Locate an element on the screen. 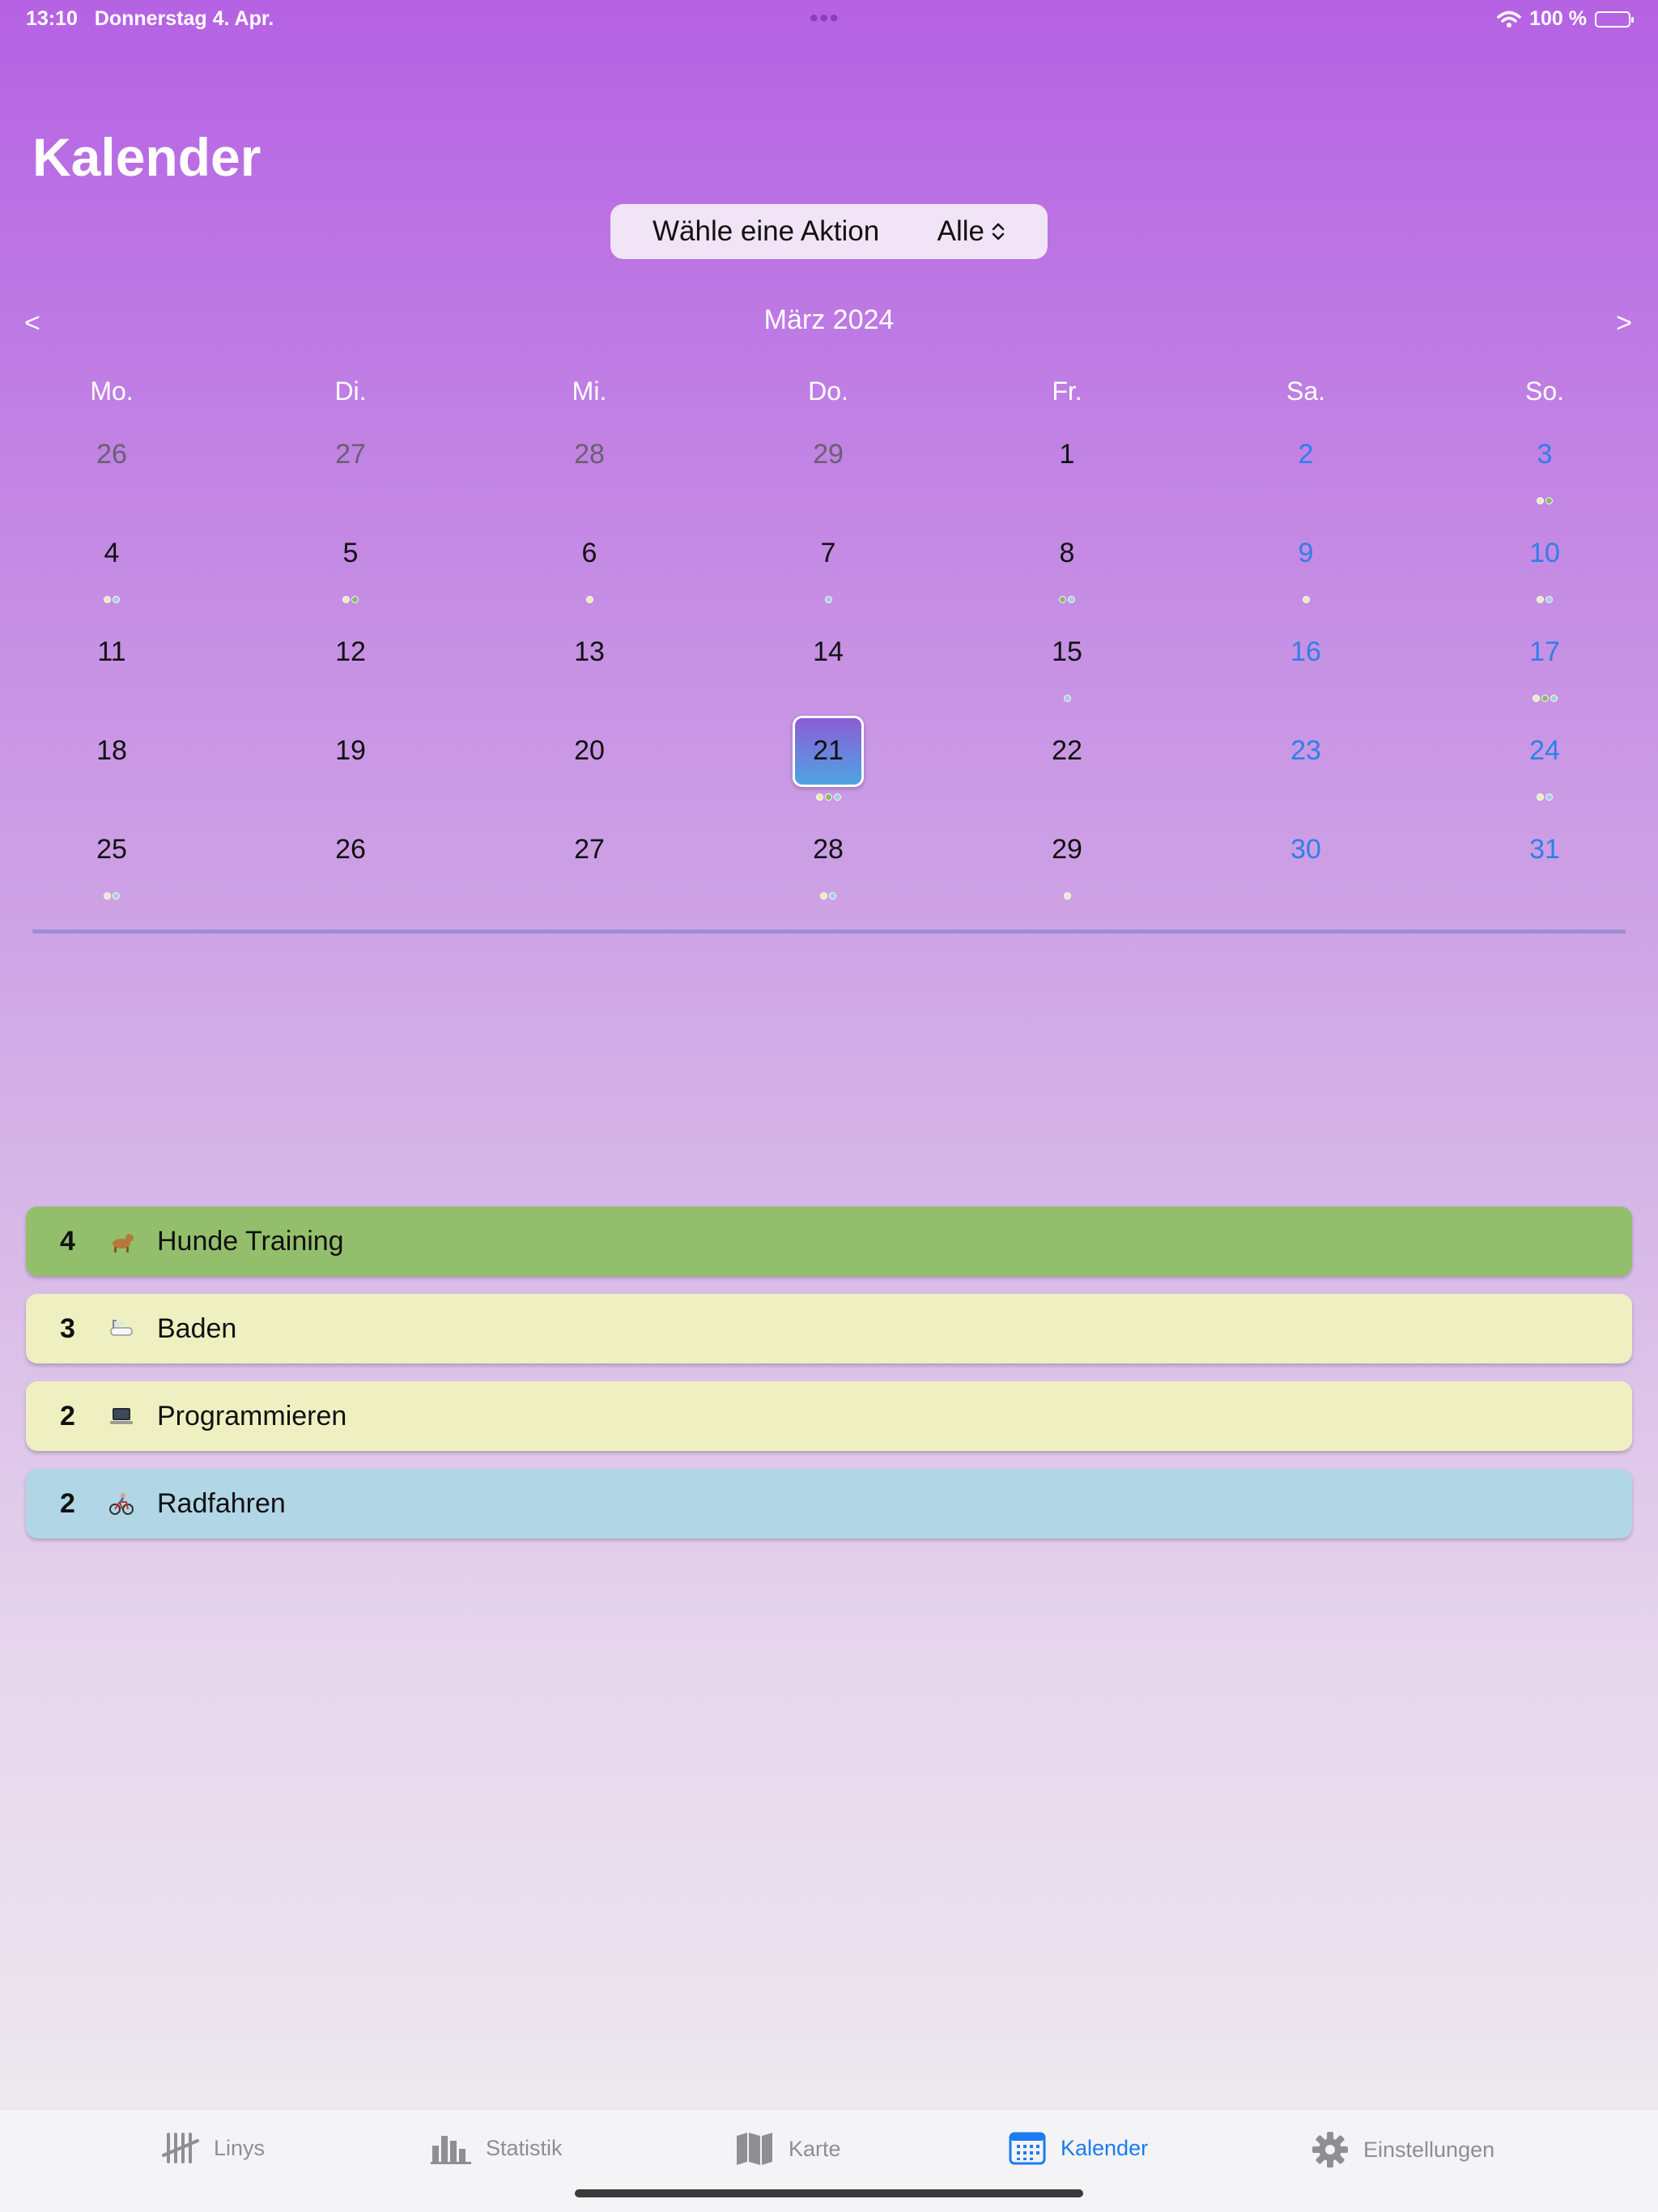  map-icon is located at coordinates (754, 2149).